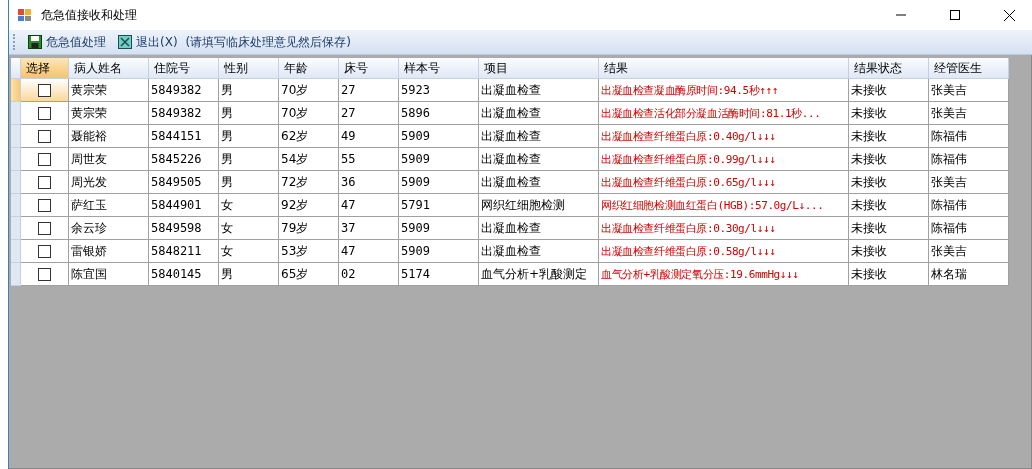 The height and width of the screenshot is (469, 1032). I want to click on exit-button: 退出(X), so click(148, 42).